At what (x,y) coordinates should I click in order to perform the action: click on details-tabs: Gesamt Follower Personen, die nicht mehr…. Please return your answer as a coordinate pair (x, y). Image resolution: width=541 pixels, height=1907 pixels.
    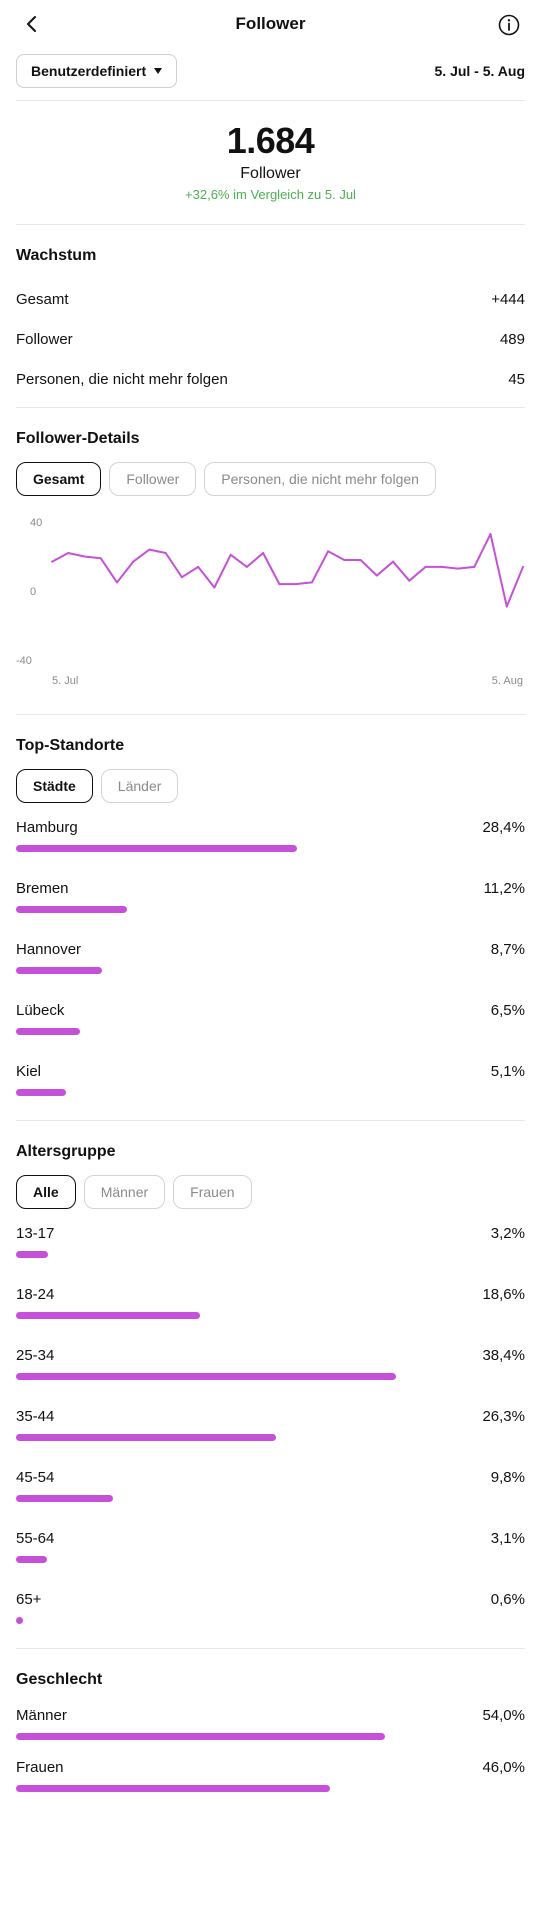
    Looking at the image, I should click on (270, 479).